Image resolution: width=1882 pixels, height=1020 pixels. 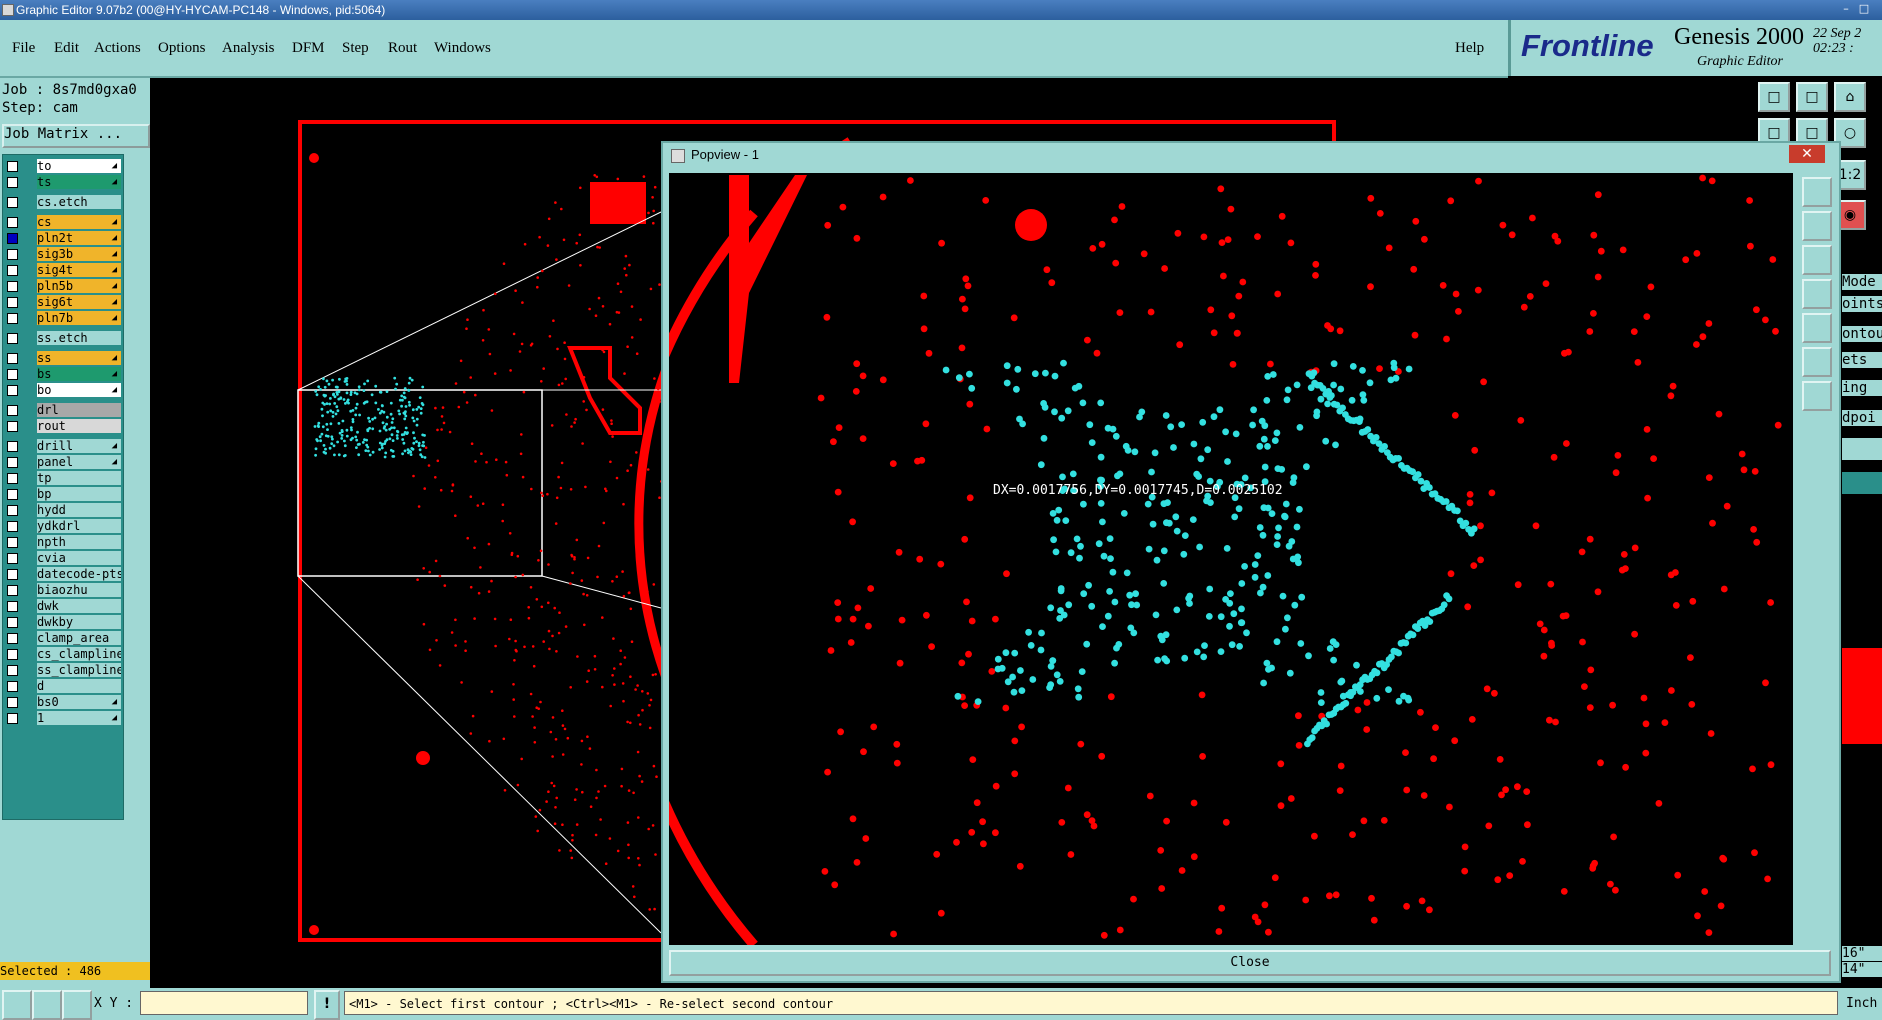 I want to click on layer-name: bs ◢, so click(x=79, y=374).